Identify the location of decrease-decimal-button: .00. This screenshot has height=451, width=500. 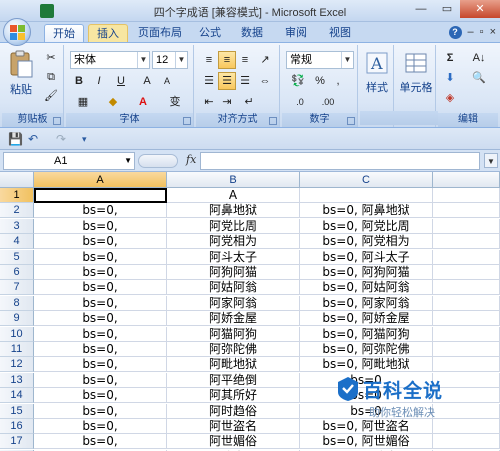
(328, 102).